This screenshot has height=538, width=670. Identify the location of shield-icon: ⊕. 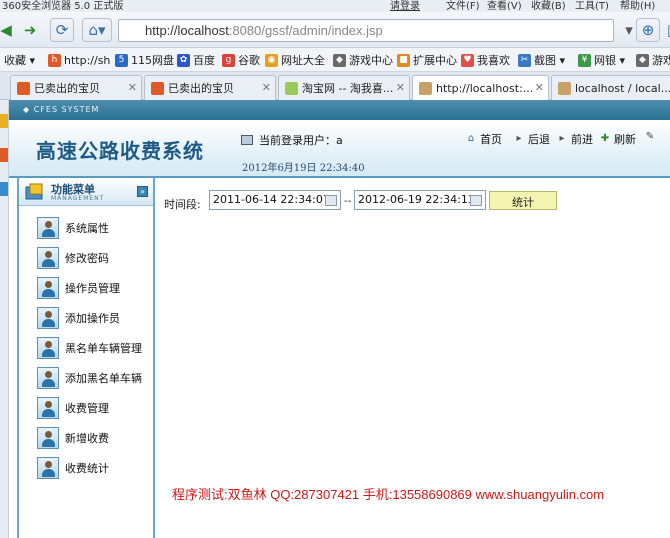
(648, 30).